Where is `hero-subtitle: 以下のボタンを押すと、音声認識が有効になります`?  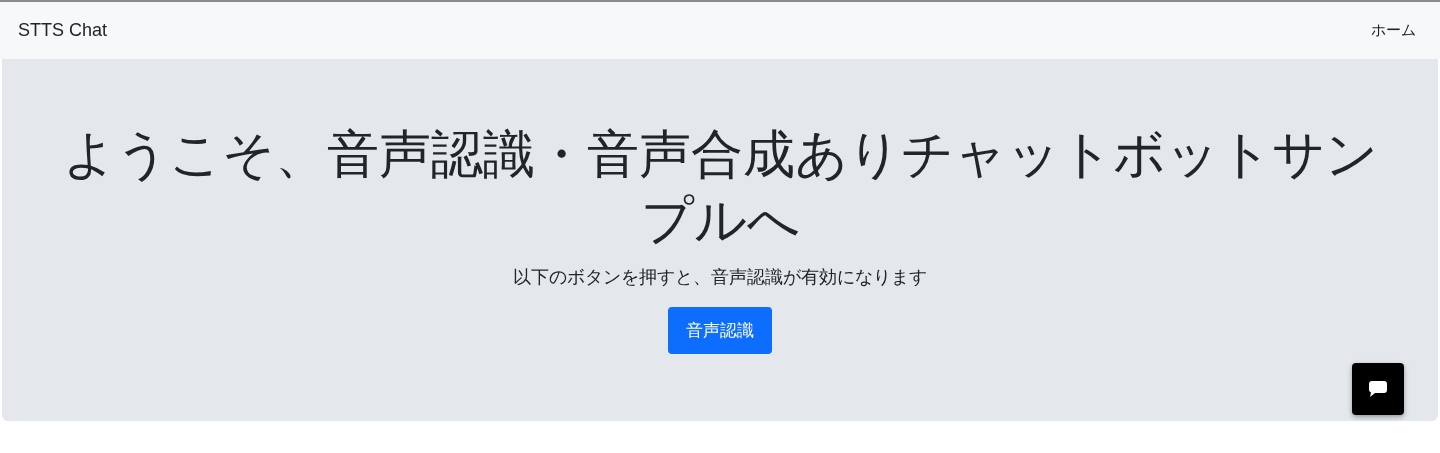 hero-subtitle: 以下のボタンを押すと、音声認識が有効になります is located at coordinates (720, 277).